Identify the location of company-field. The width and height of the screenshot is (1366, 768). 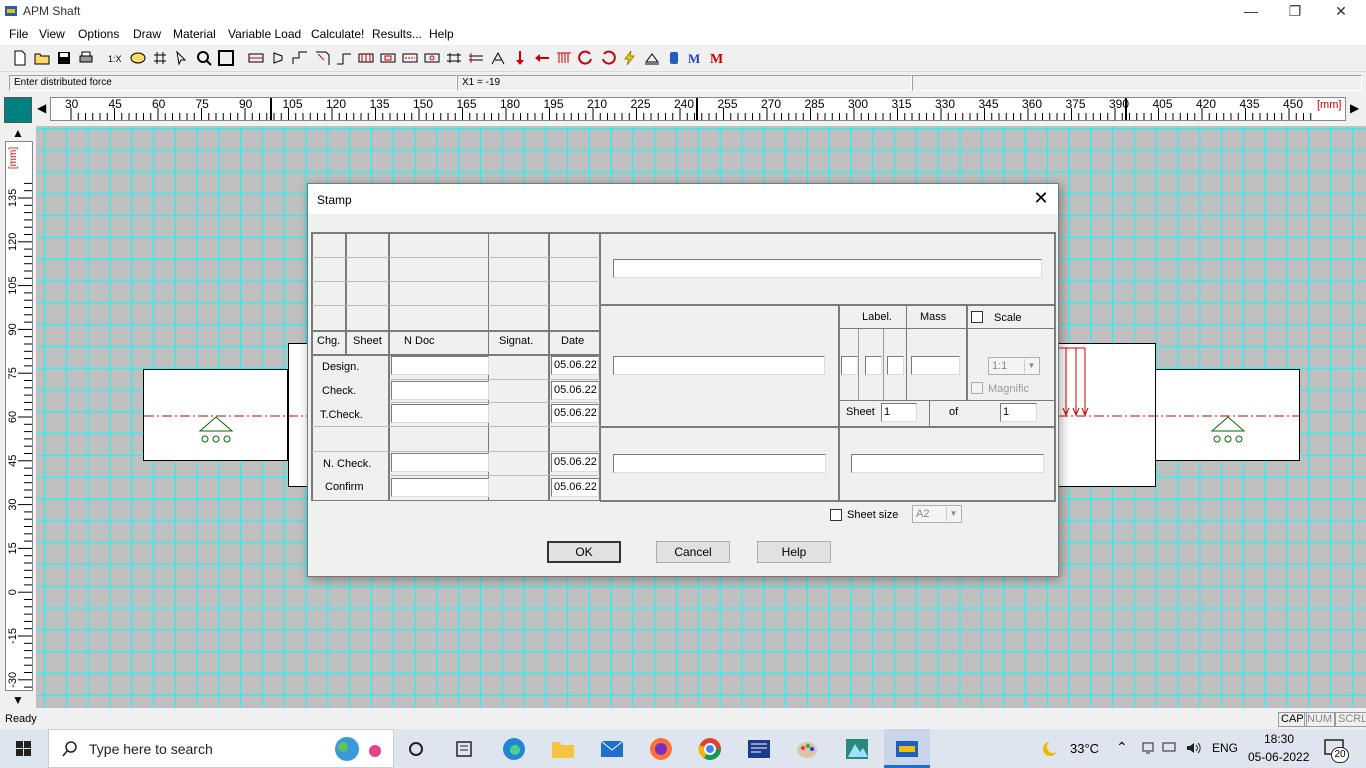
(719, 463).